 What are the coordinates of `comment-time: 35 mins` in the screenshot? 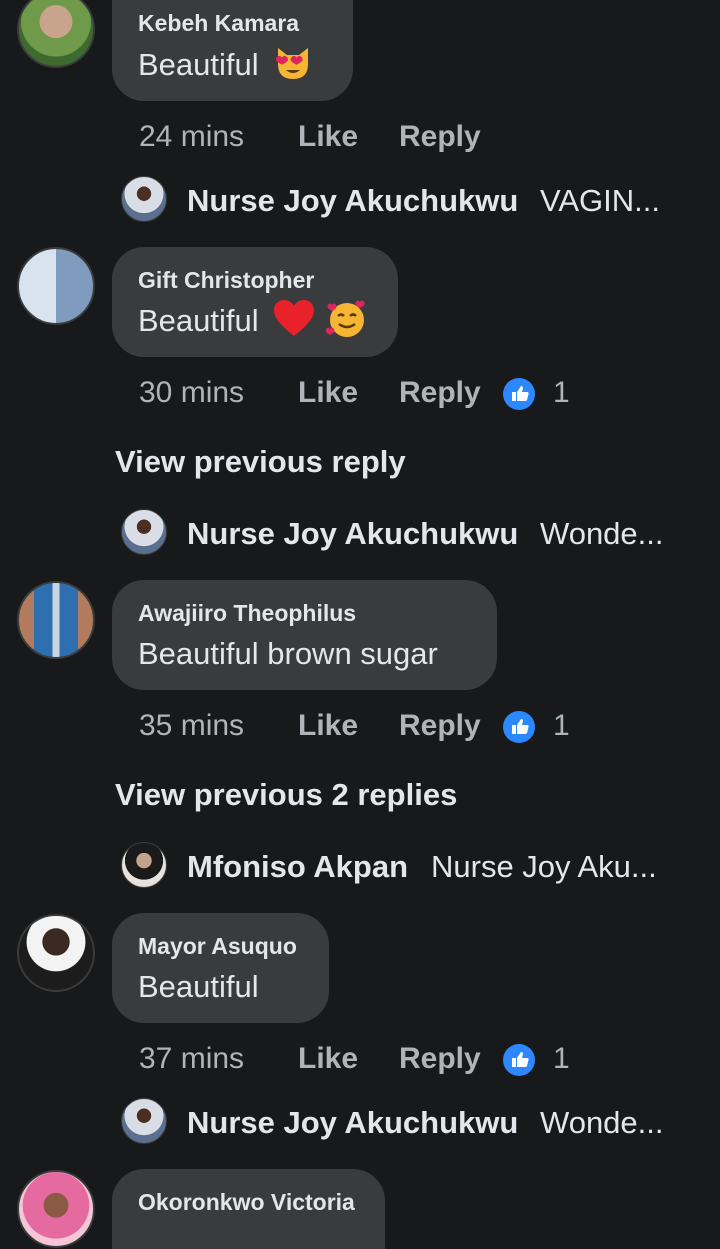 It's located at (192, 725).